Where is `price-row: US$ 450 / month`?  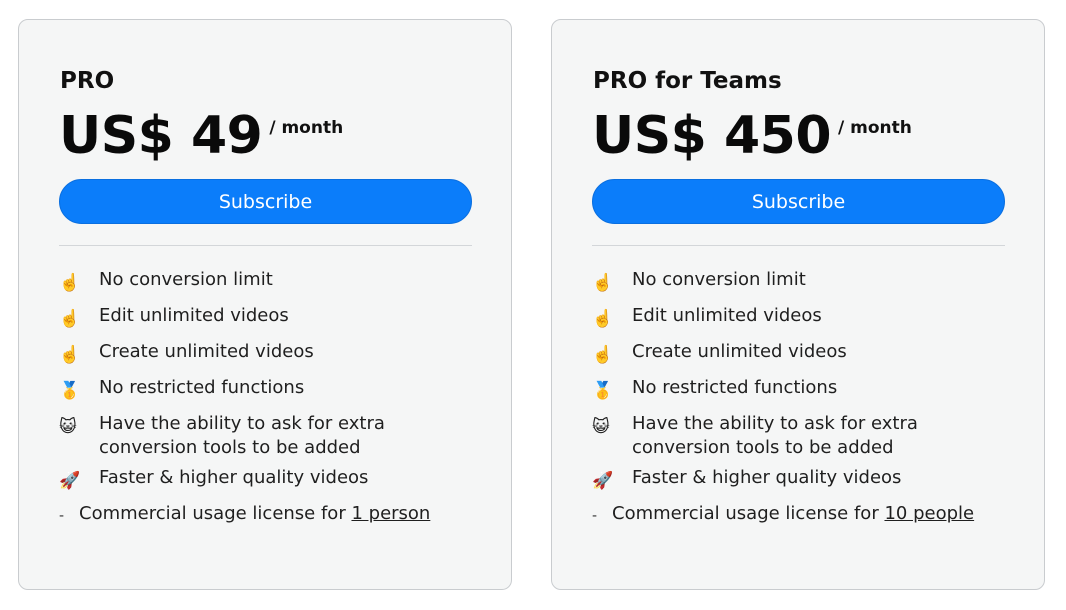
price-row: US$ 450 / month is located at coordinates (752, 136).